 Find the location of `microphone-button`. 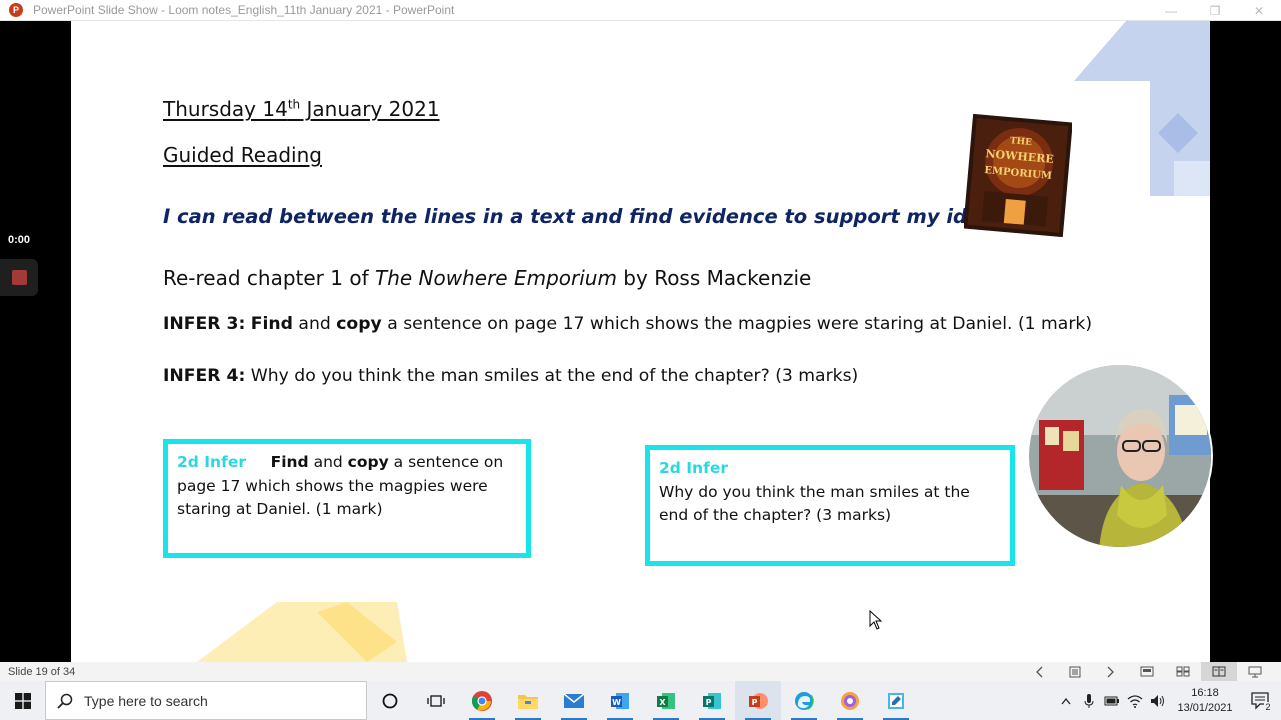

microphone-button is located at coordinates (1088, 700).